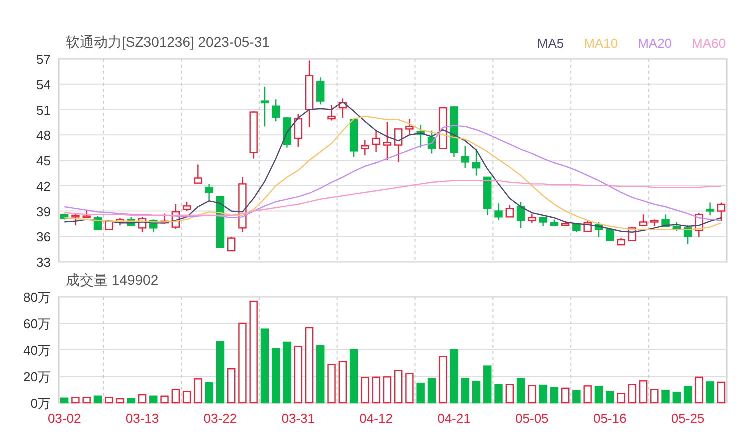 Image resolution: width=740 pixels, height=440 pixels. What do you see at coordinates (610, 418) in the screenshot?
I see `axis-label: 05-16` at bounding box center [610, 418].